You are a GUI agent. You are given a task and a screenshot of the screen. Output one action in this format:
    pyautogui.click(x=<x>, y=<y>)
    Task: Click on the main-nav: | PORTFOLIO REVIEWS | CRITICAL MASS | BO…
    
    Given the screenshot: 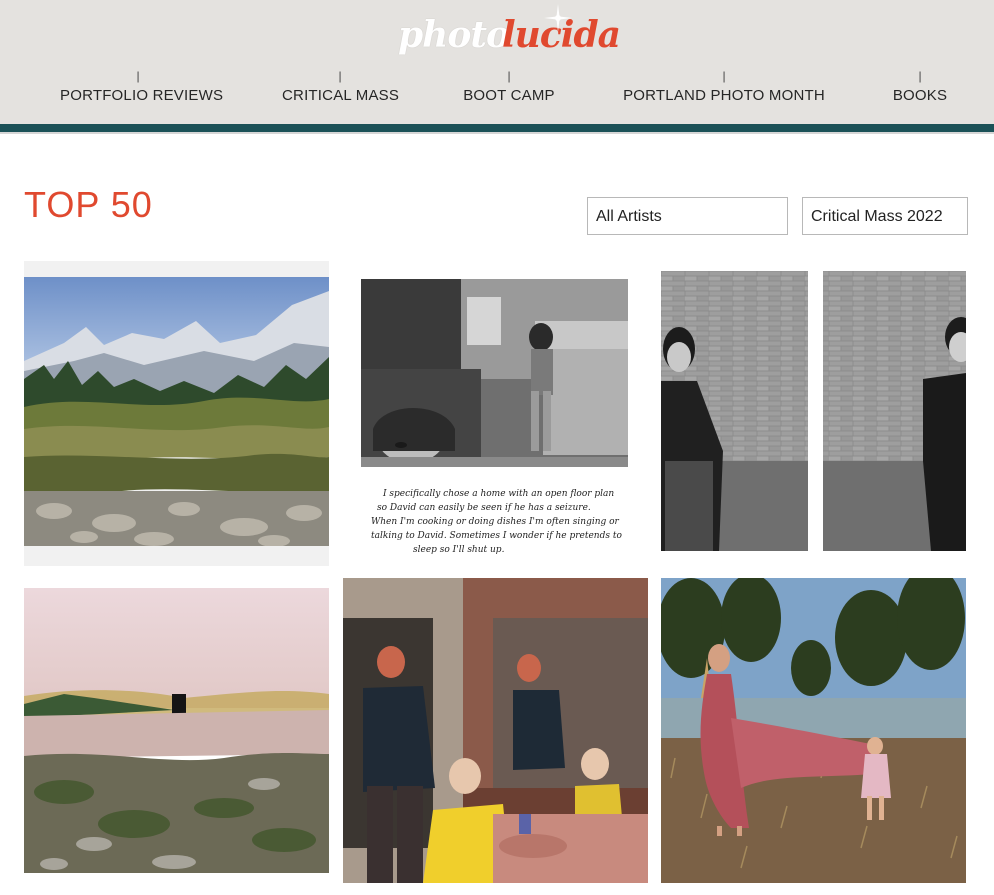 What is the action you would take?
    pyautogui.click(x=497, y=92)
    